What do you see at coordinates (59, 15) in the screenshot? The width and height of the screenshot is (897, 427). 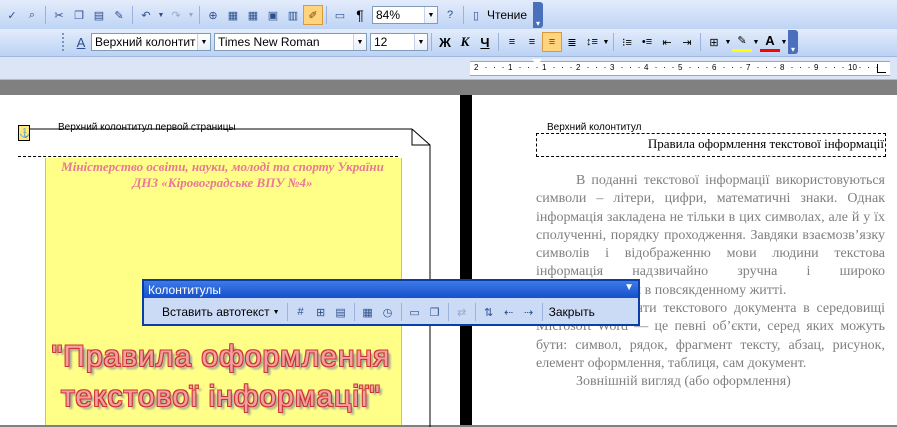 I see `cut-icon: ✂` at bounding box center [59, 15].